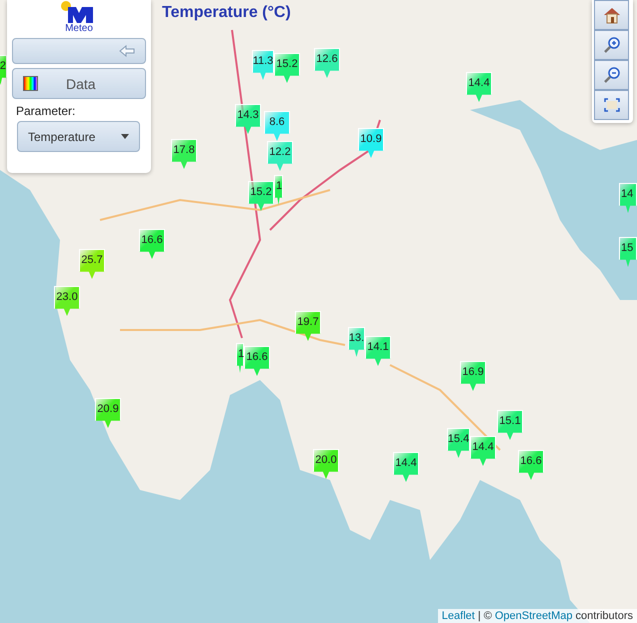 The image size is (637, 623). What do you see at coordinates (79, 28) in the screenshot?
I see `logo-text: Meteo` at bounding box center [79, 28].